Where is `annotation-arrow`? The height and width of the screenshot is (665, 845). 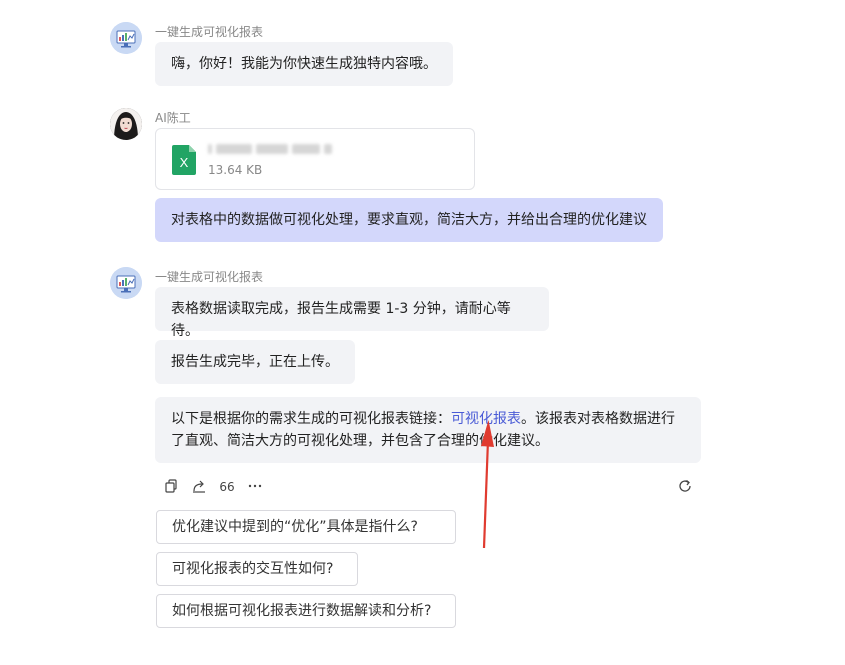 annotation-arrow is located at coordinates (487, 484).